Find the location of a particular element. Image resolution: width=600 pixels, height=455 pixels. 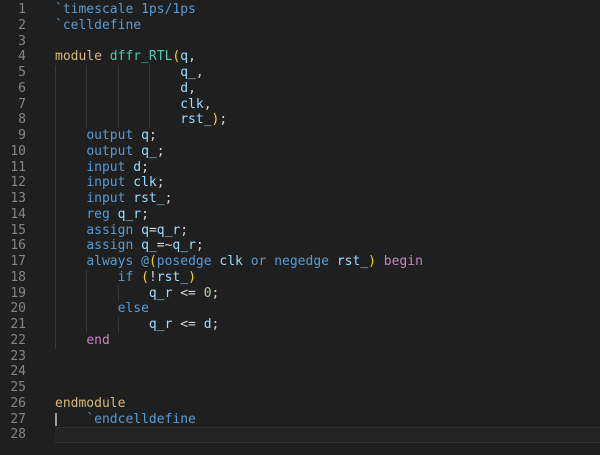

code-line: module dffr_RTL(q, is located at coordinates (327, 57).